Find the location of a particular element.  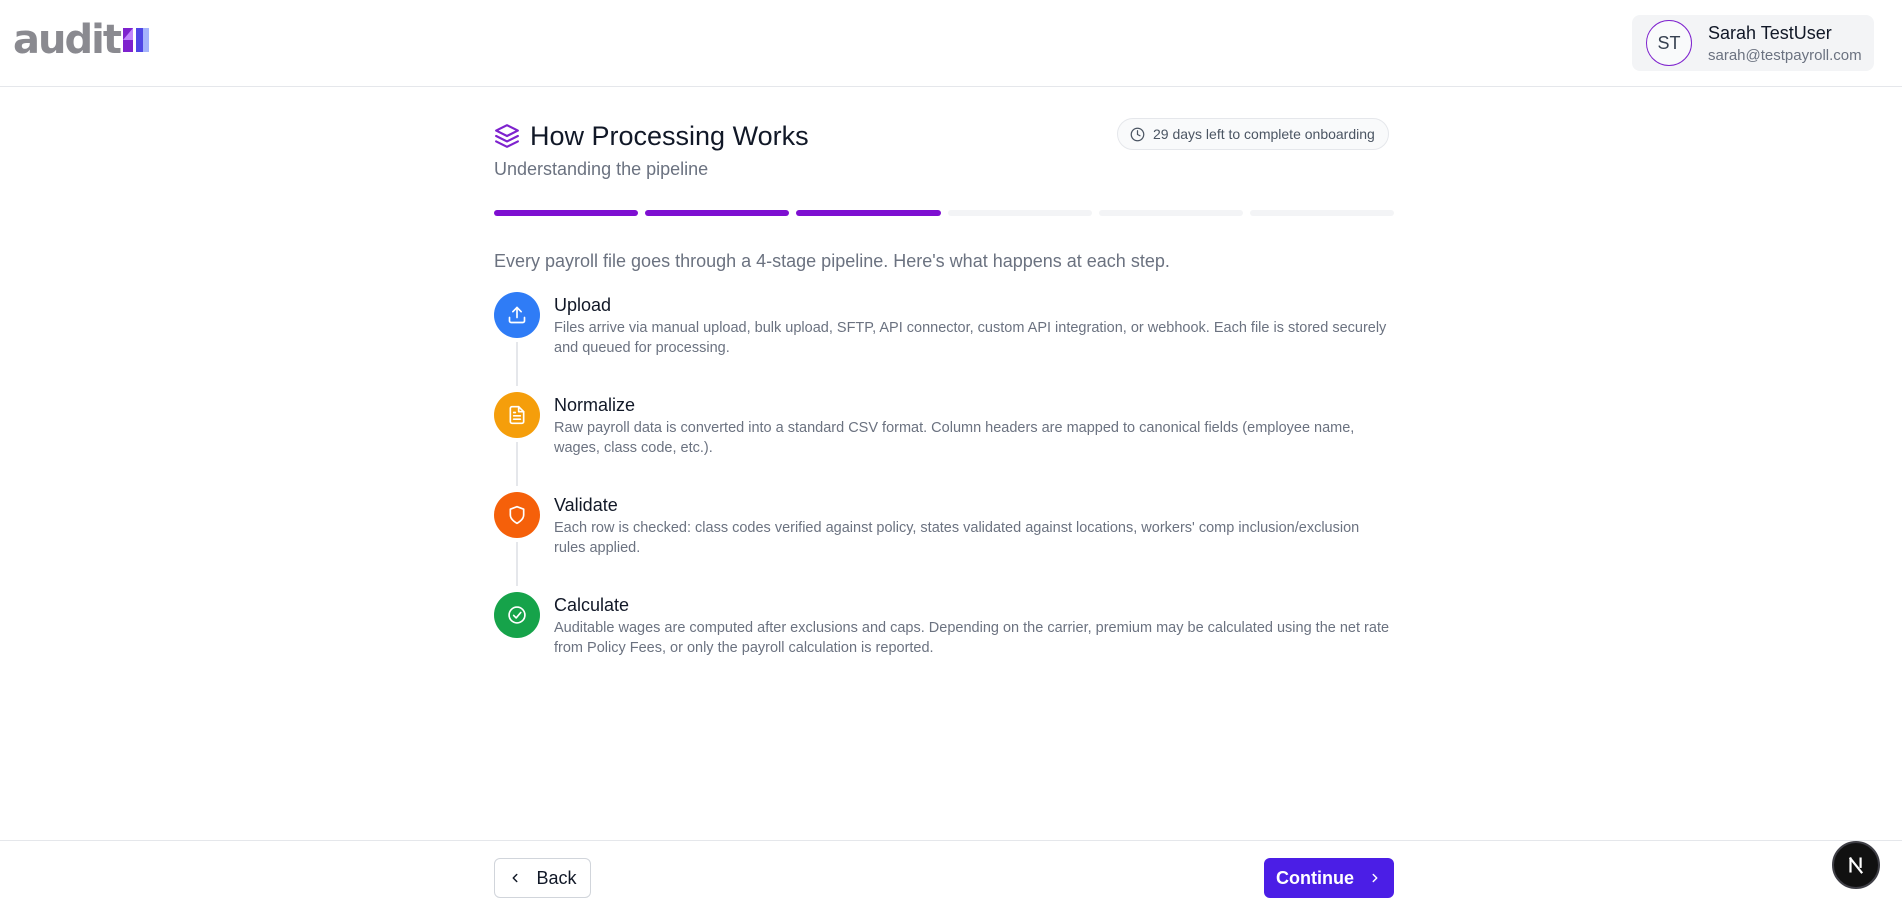

layers-icon is located at coordinates (507, 136).